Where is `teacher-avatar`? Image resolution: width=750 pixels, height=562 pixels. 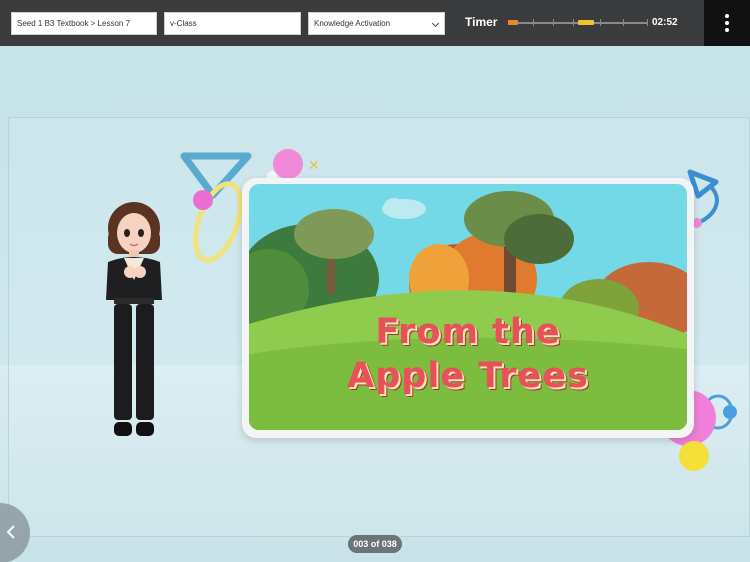 teacher-avatar is located at coordinates (134, 319).